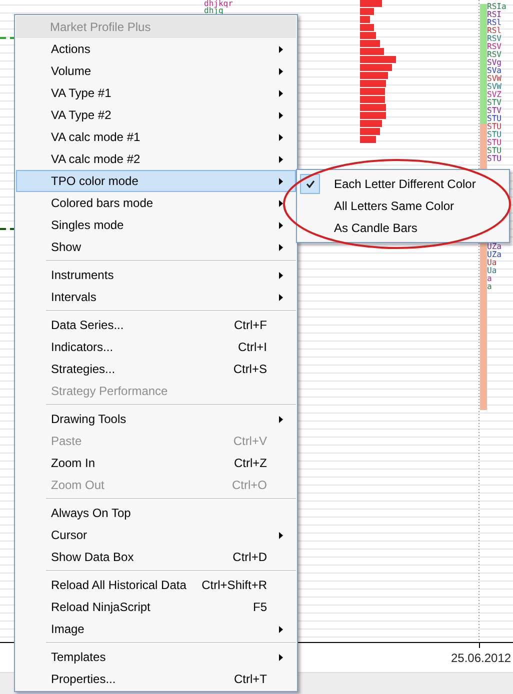 Image resolution: width=513 pixels, height=694 pixels. What do you see at coordinates (156, 115) in the screenshot?
I see `menu-item: VA Type #2` at bounding box center [156, 115].